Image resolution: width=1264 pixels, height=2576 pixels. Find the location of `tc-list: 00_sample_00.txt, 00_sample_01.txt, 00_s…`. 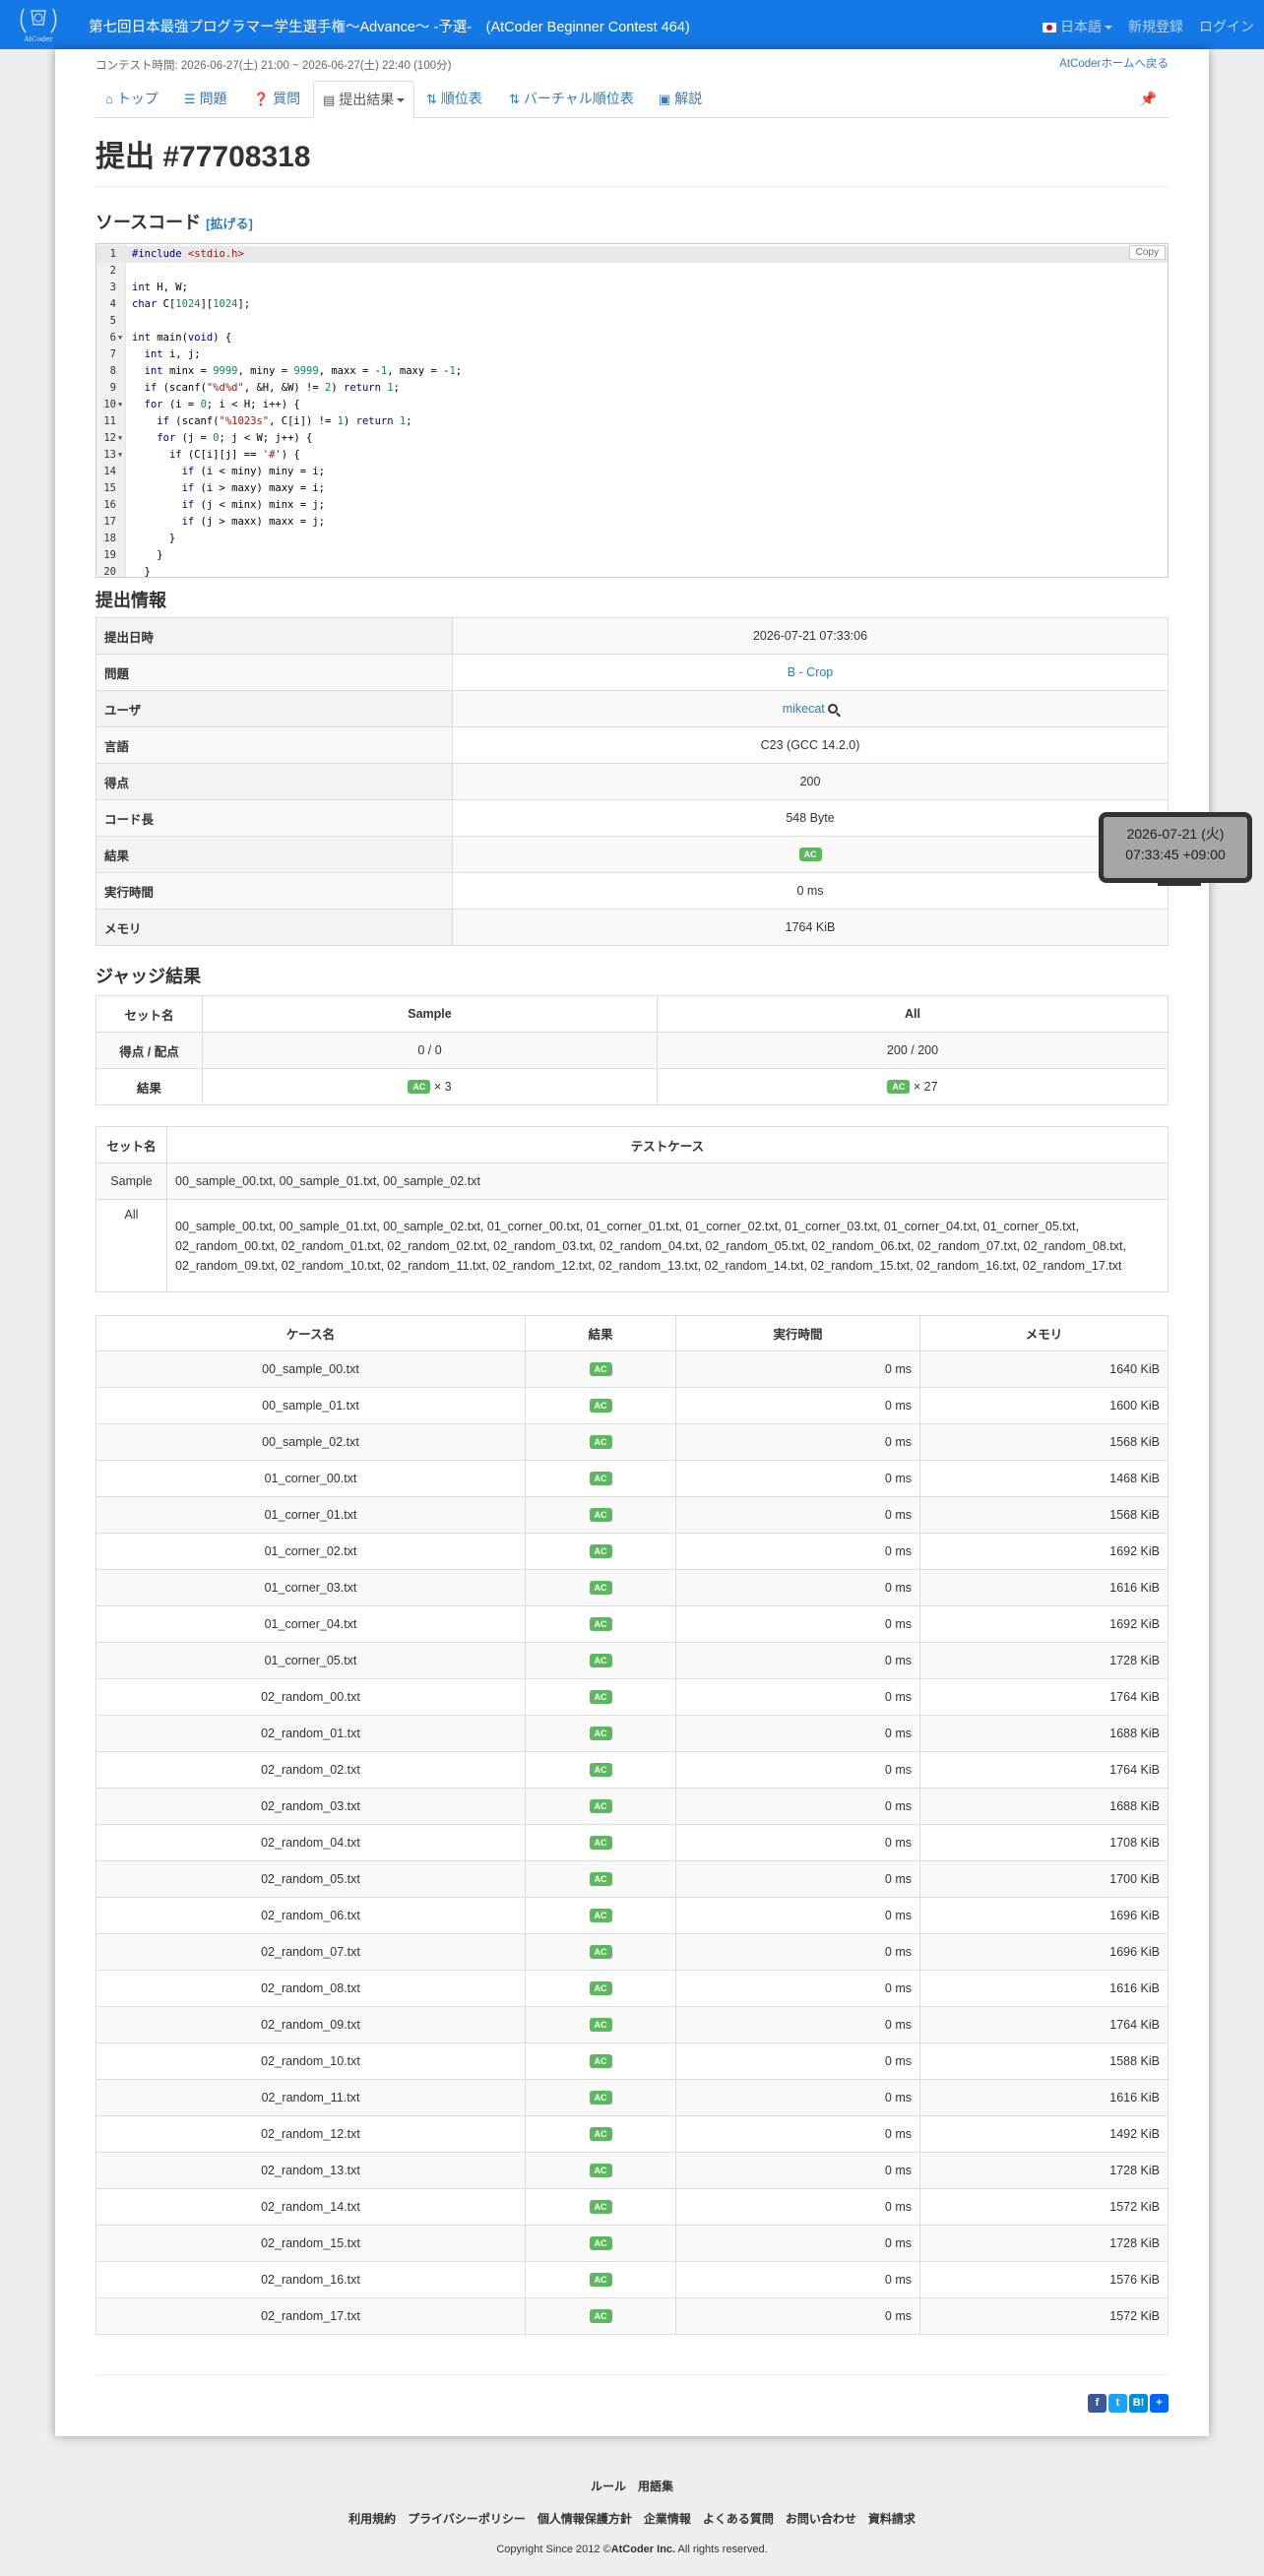

tc-list: 00_sample_00.txt, 00_sample_01.txt, 00_s… is located at coordinates (667, 1245).